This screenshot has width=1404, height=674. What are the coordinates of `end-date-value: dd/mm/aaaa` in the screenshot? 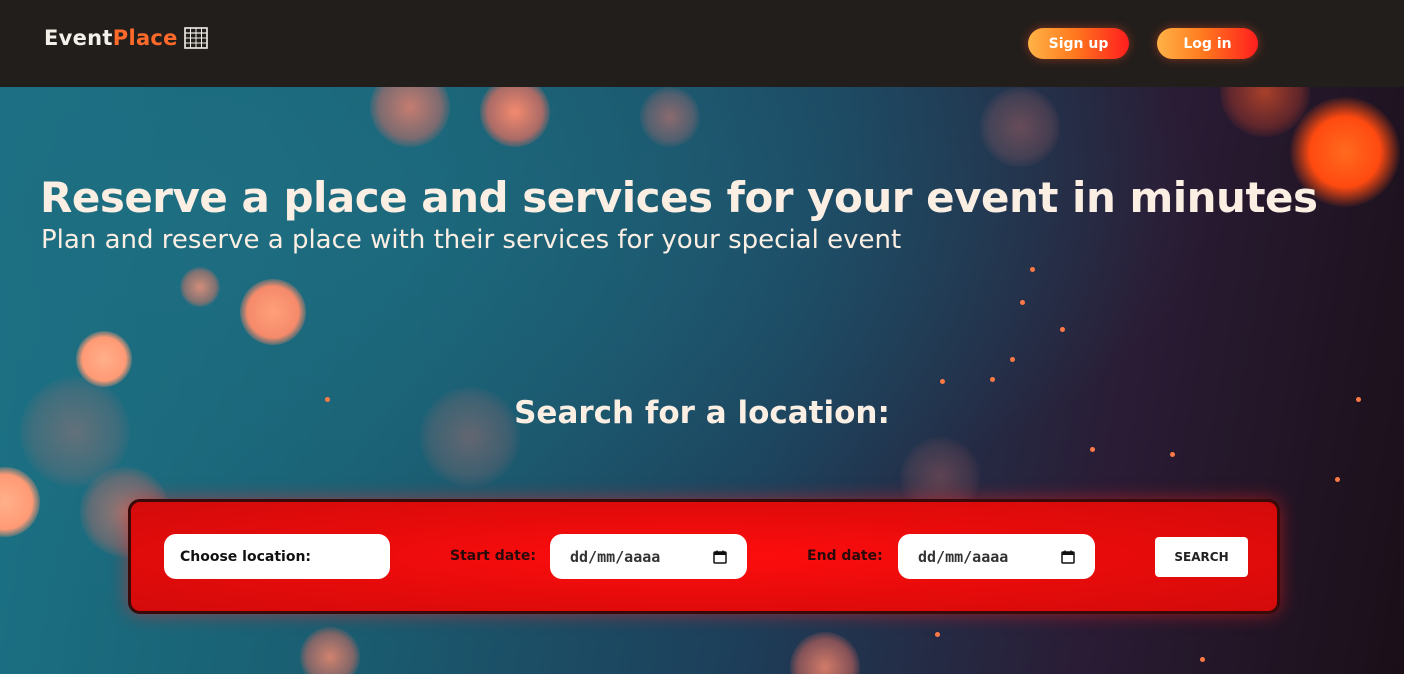 It's located at (963, 556).